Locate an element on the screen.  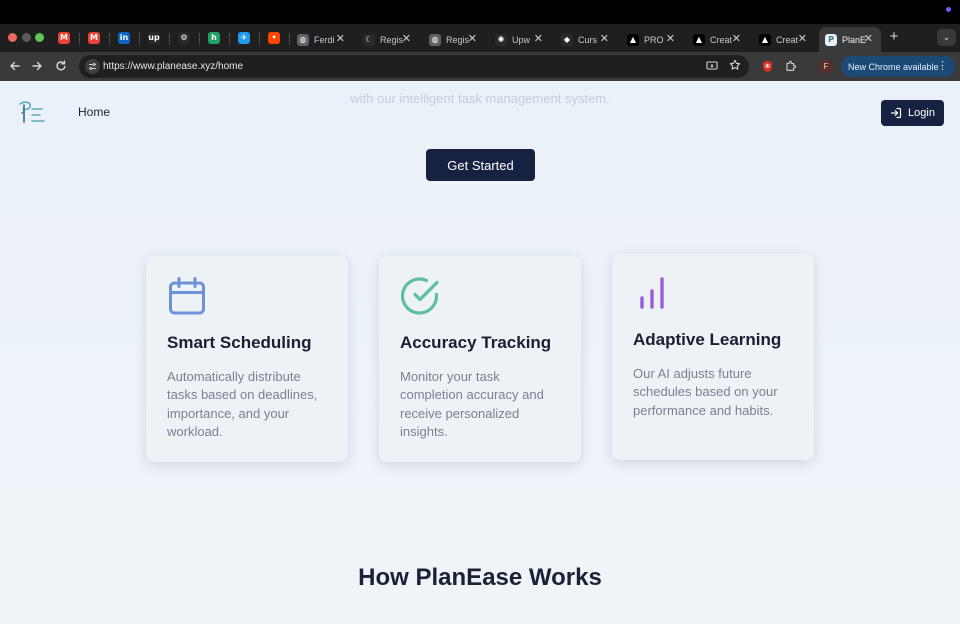
login-button: Login is located at coordinates (912, 113).